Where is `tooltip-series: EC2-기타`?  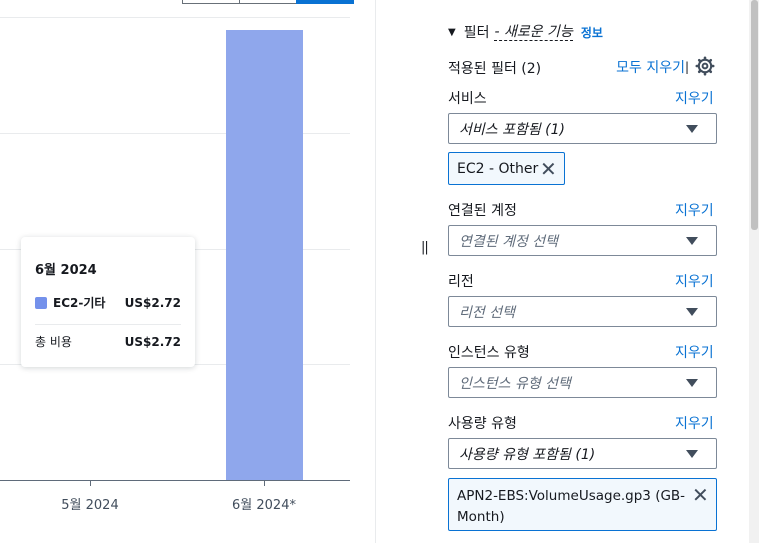
tooltip-series: EC2-기타 is located at coordinates (70, 302).